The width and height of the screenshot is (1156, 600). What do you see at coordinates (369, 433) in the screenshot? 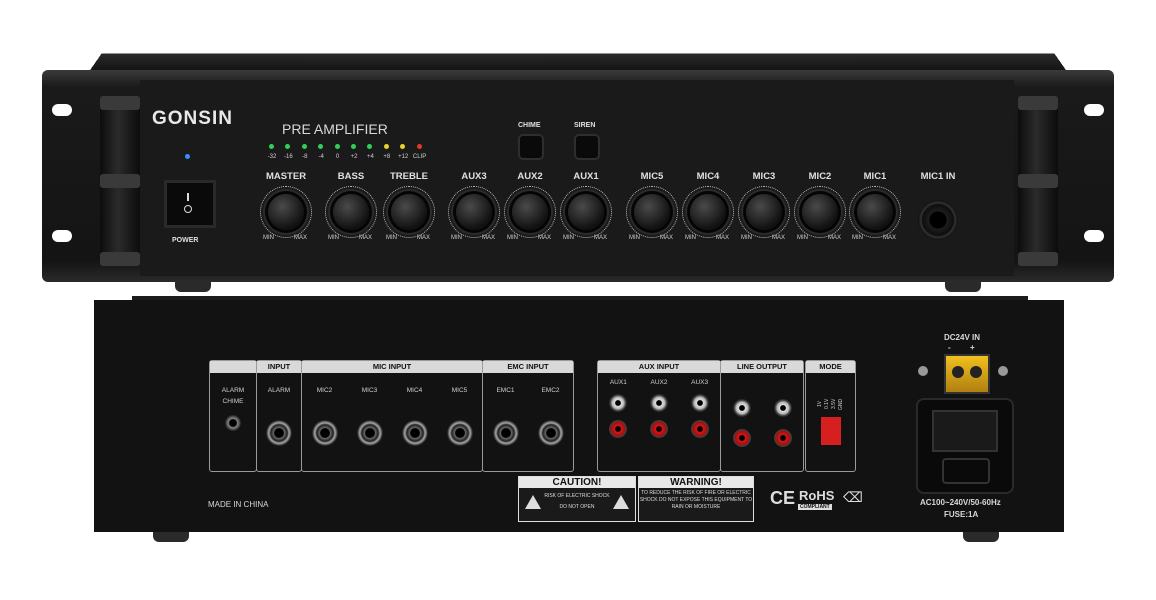
I see `mic-input-jack-mic3` at bounding box center [369, 433].